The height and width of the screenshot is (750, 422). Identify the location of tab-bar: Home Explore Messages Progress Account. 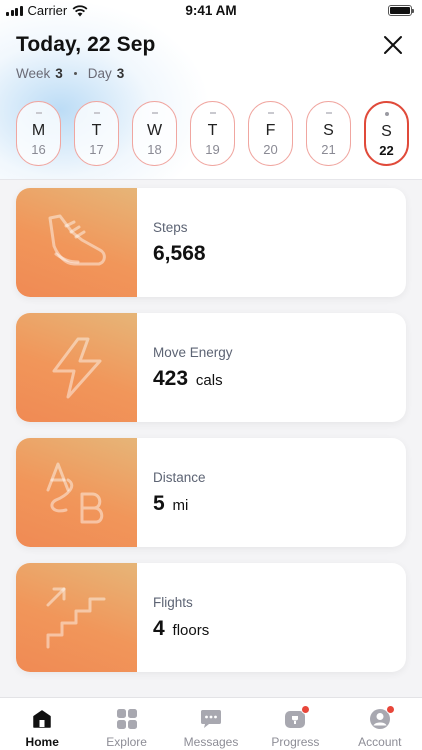
(211, 723).